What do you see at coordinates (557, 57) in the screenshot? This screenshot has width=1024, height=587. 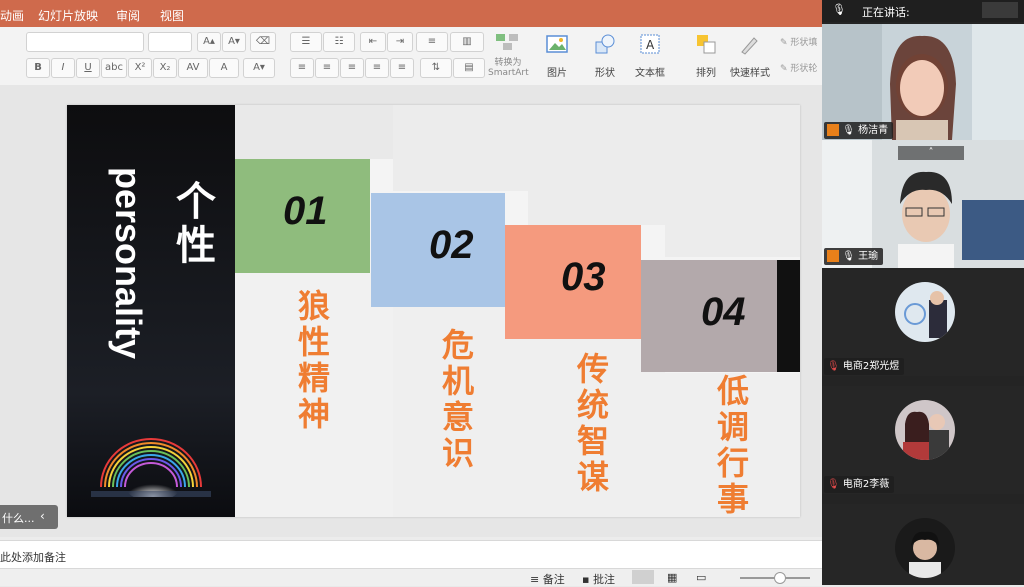 I see `insert-picture-button: 图片` at bounding box center [557, 57].